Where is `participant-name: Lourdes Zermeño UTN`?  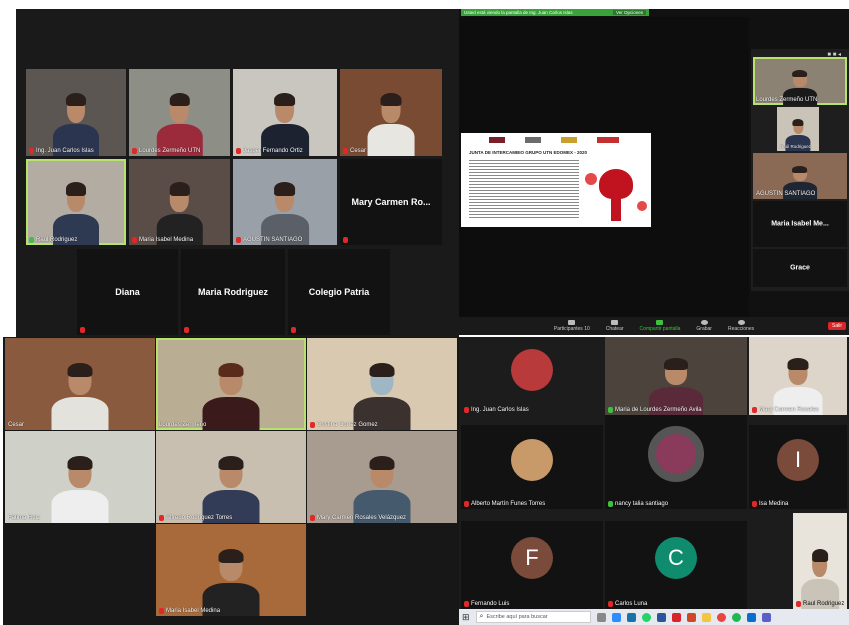 participant-name: Lourdes Zermeño UTN is located at coordinates (170, 151).